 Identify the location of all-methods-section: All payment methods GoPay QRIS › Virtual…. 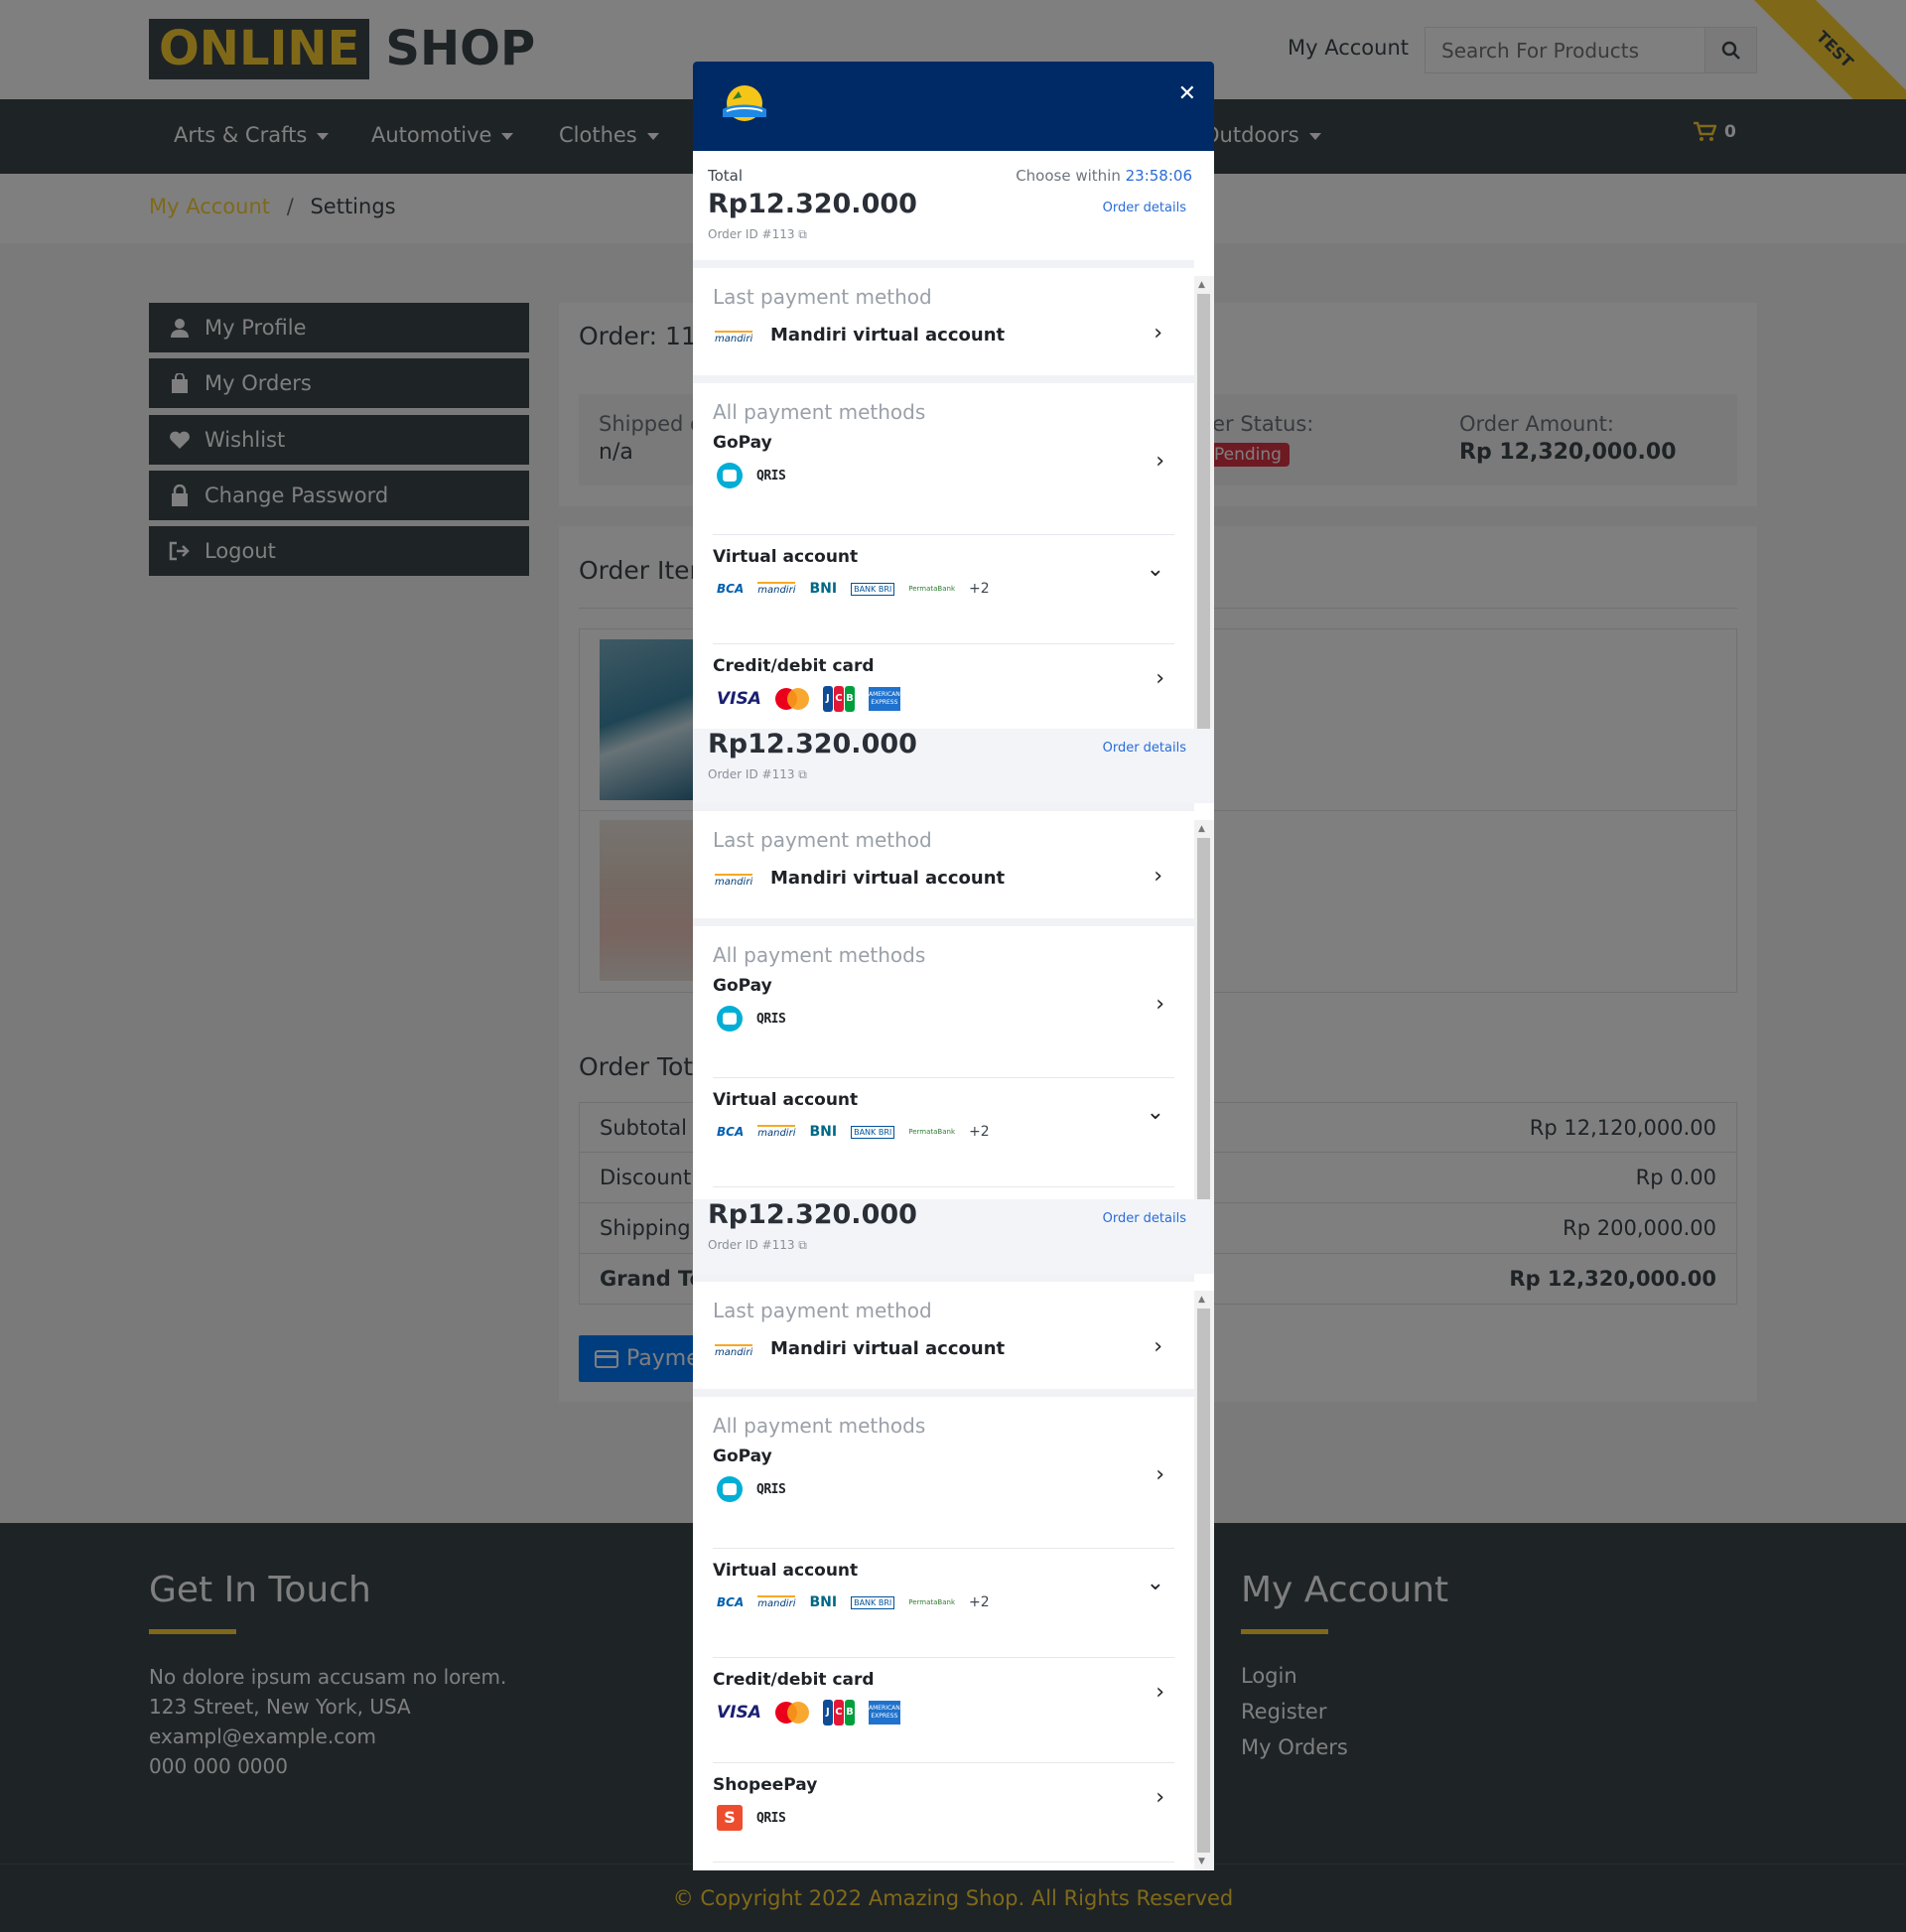
(943, 1634).